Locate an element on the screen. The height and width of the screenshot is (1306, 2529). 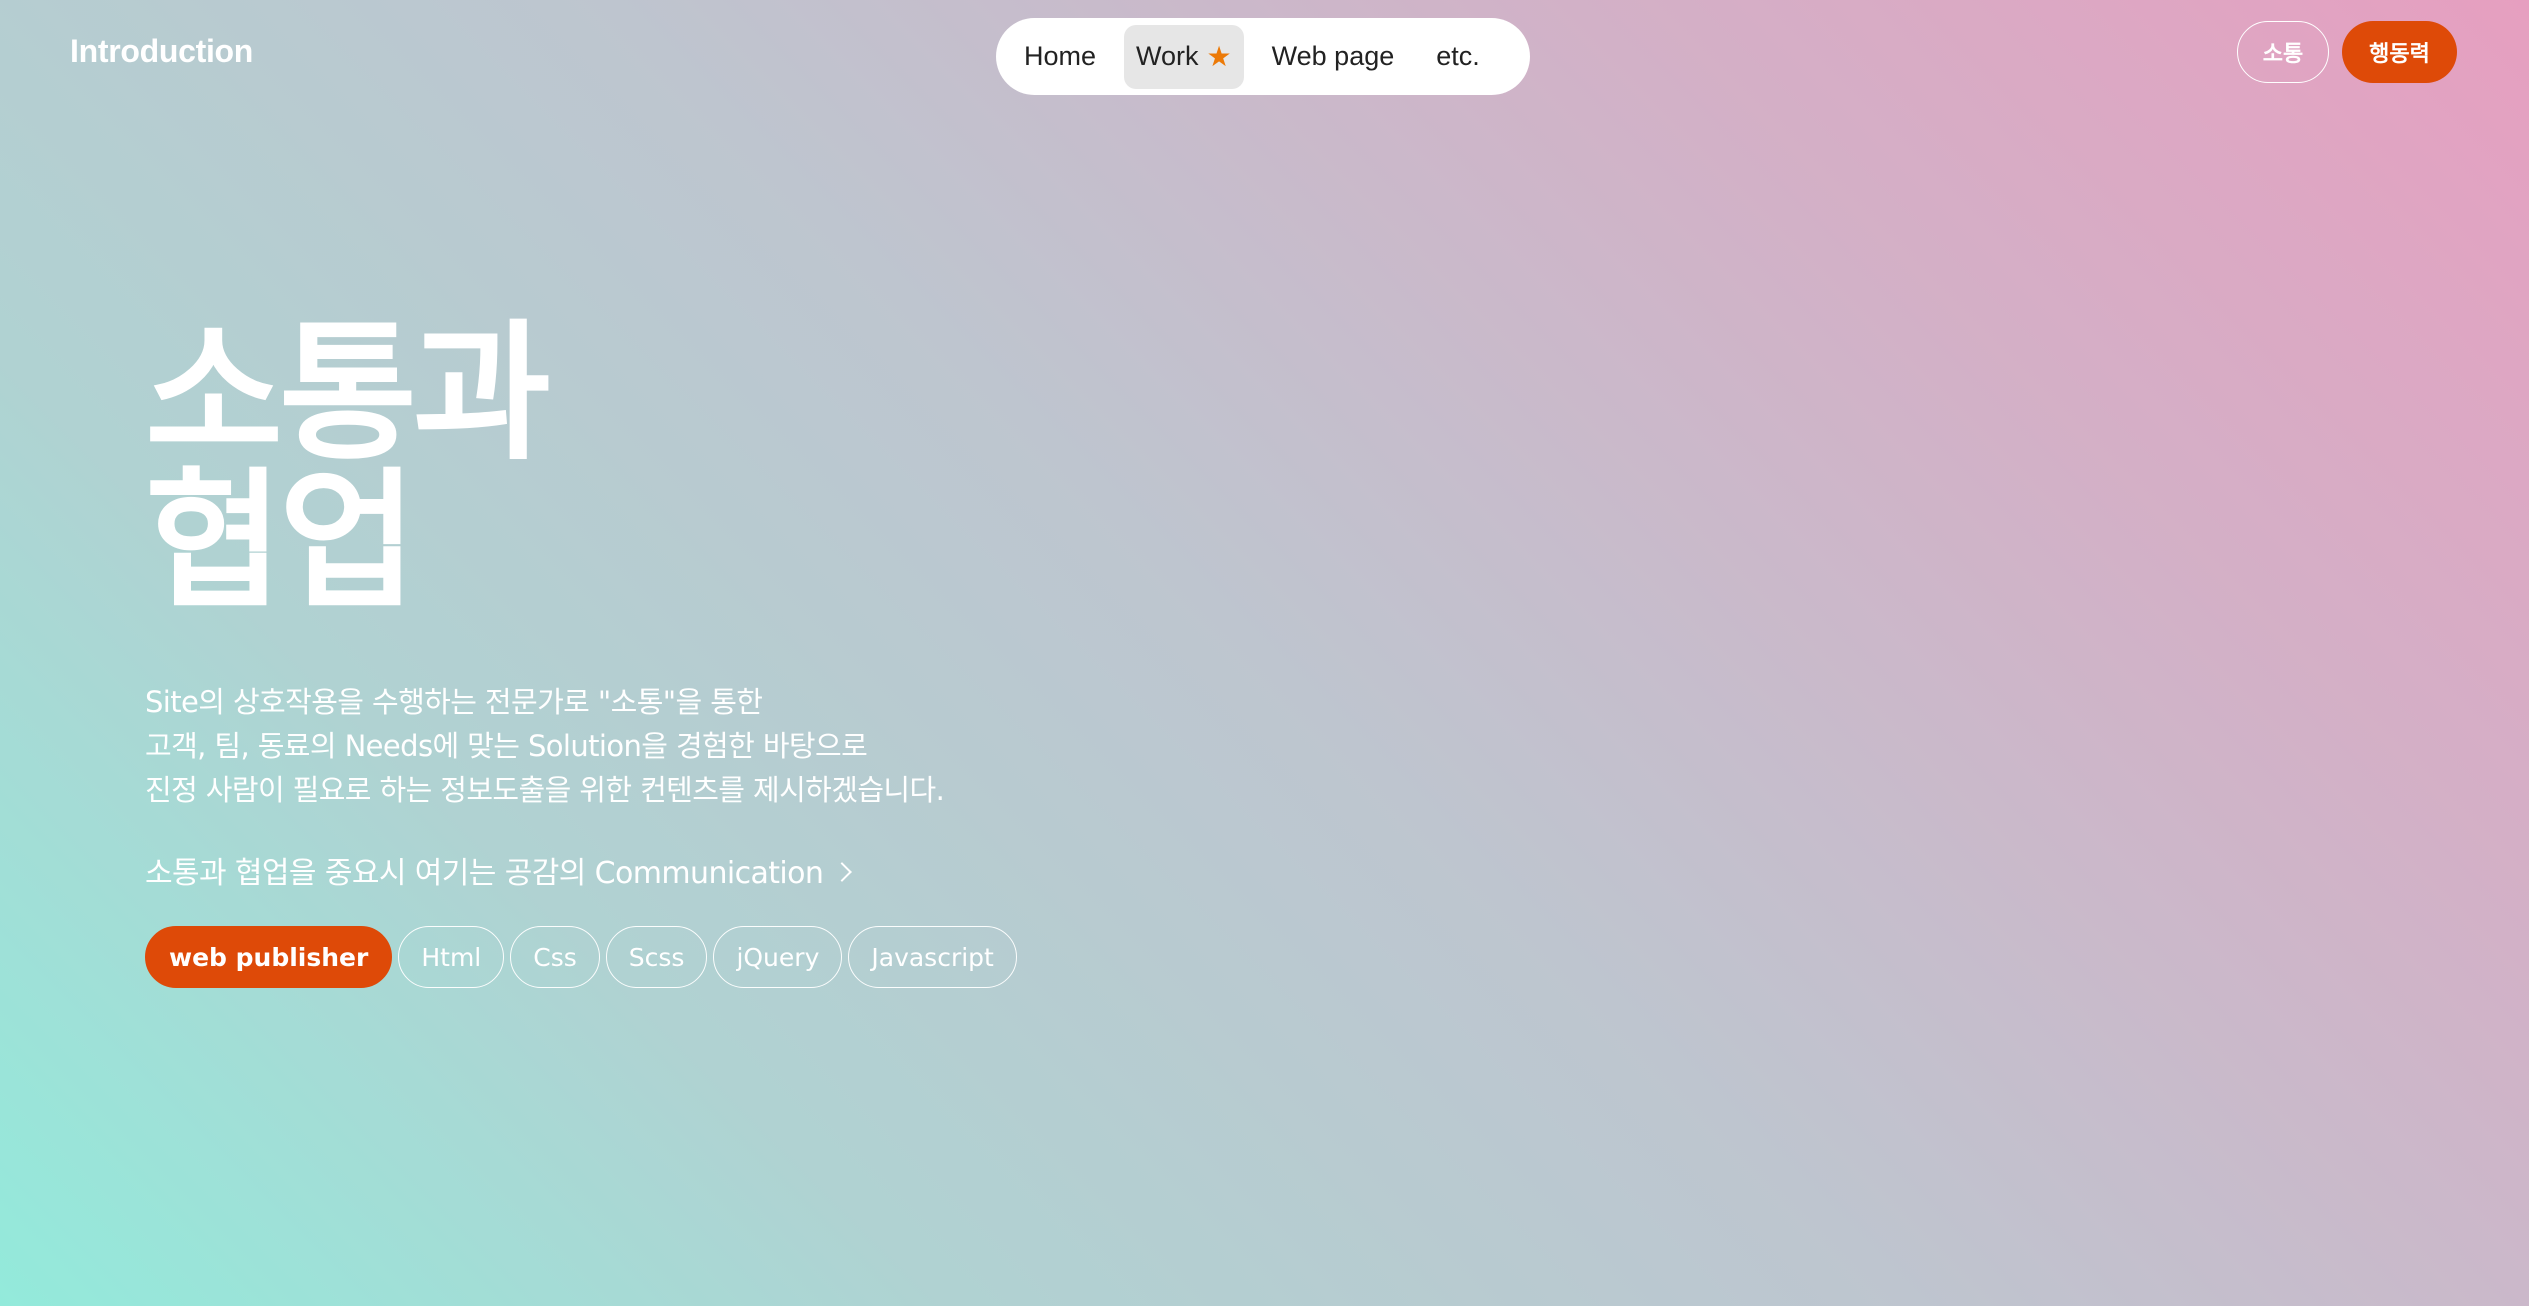
chevron-right-icon is located at coordinates (842, 871).